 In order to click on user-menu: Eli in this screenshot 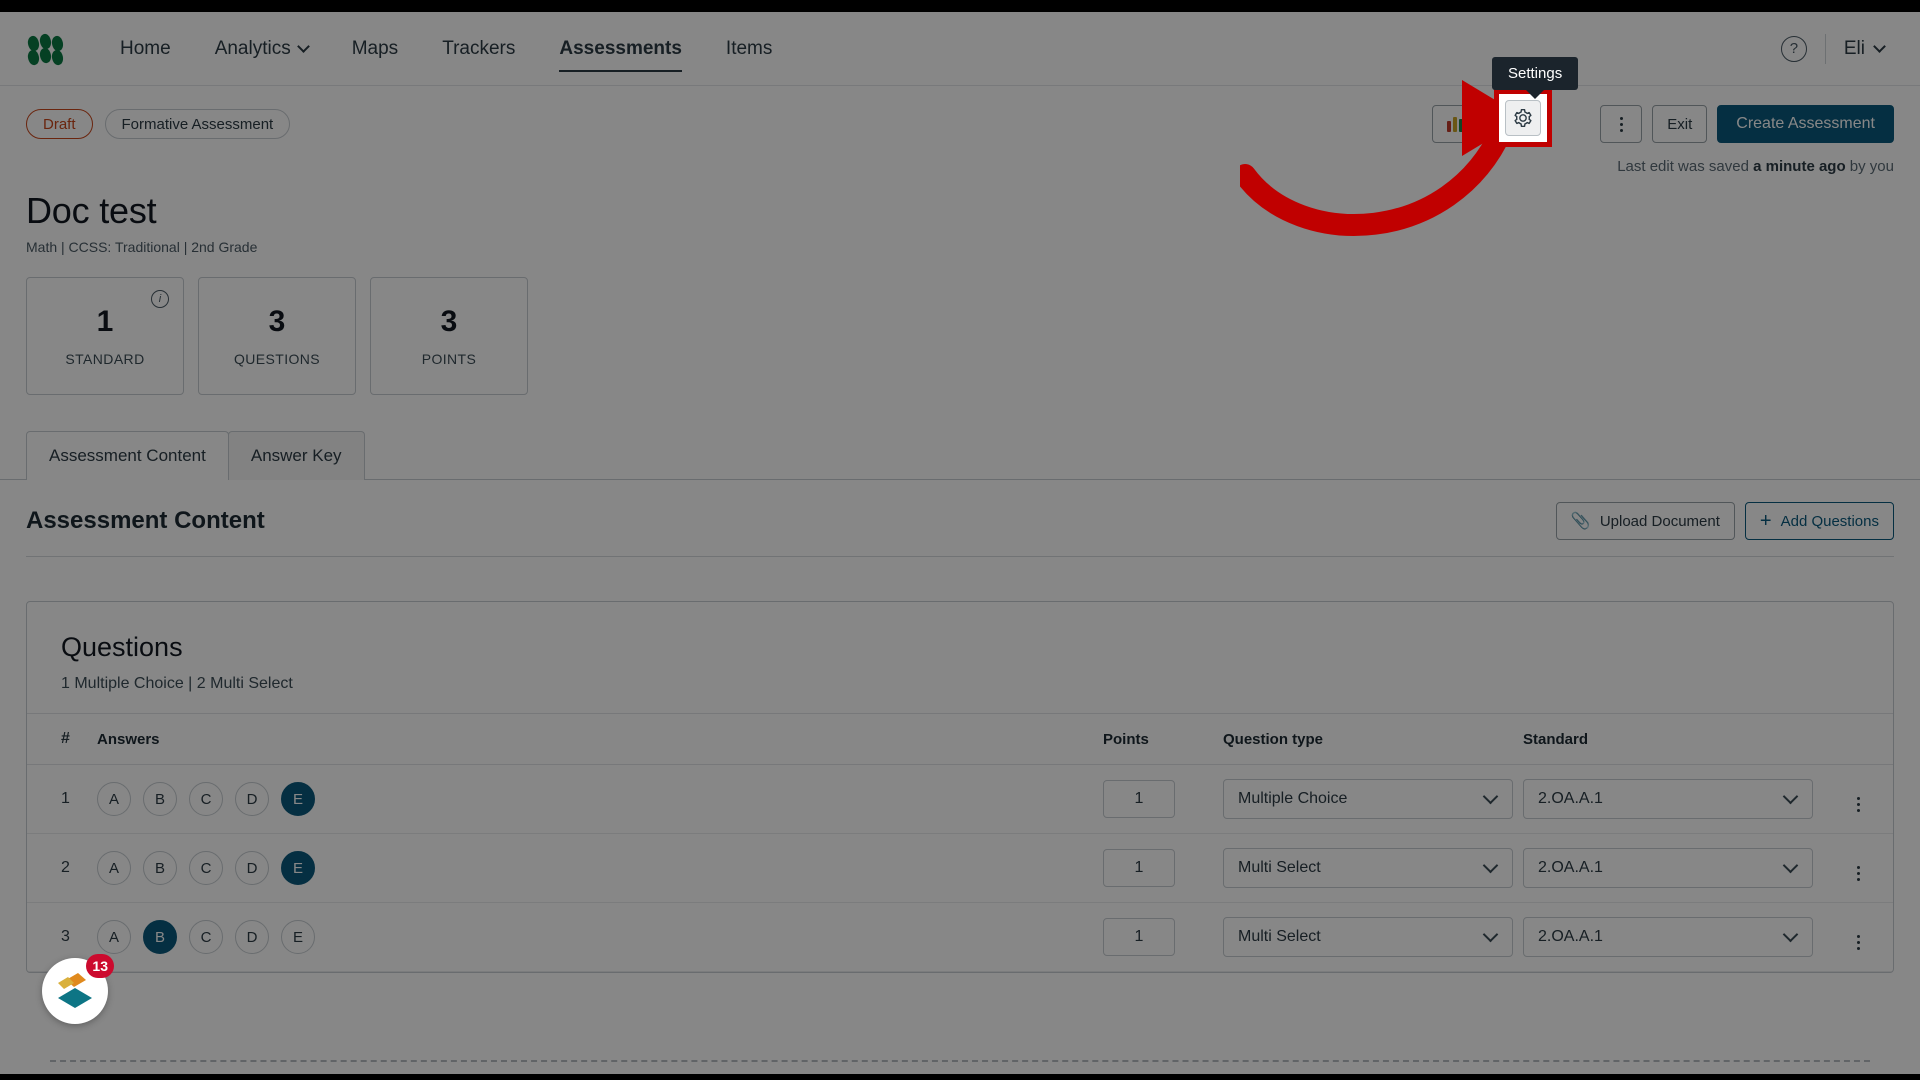, I will do `click(1864, 48)`.